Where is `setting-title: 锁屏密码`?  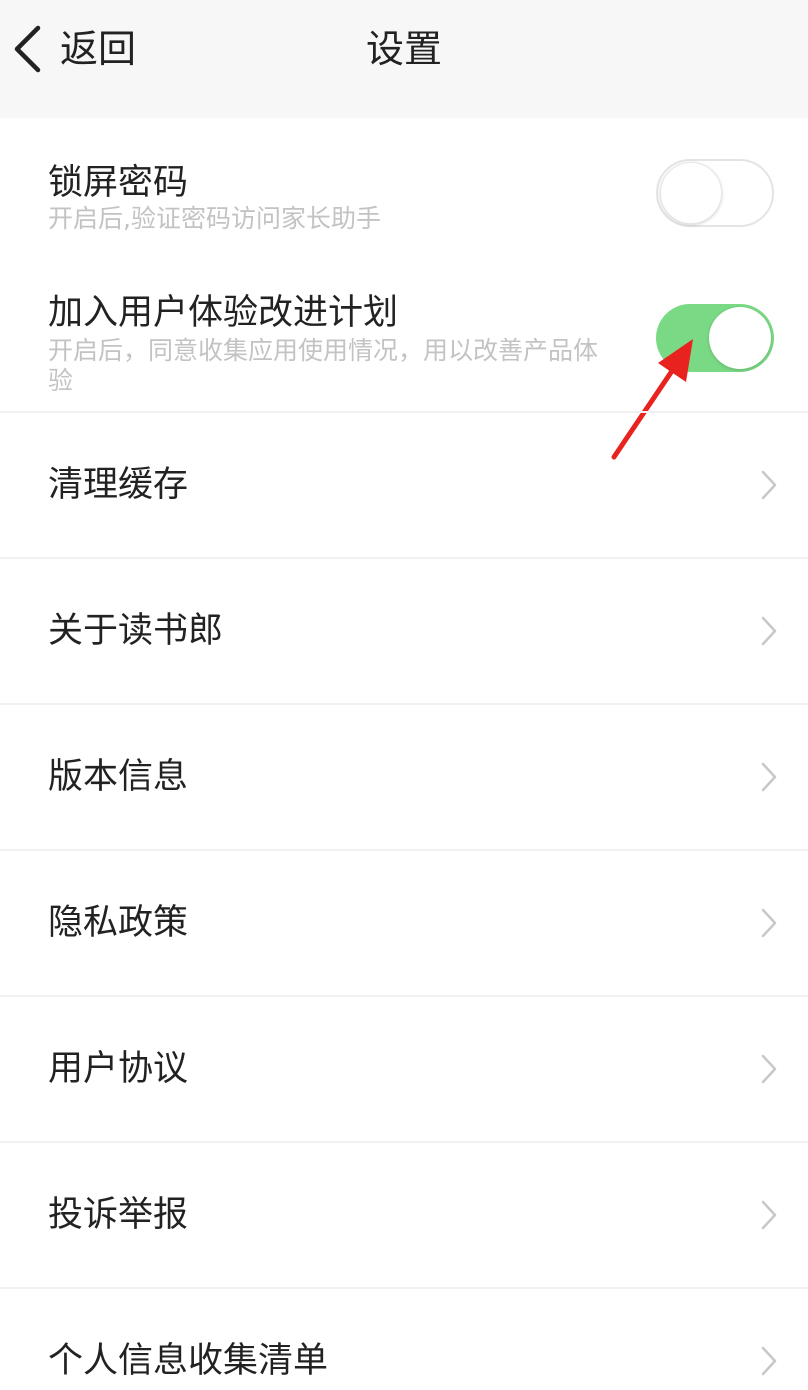
setting-title: 锁屏密码 is located at coordinates (118, 183).